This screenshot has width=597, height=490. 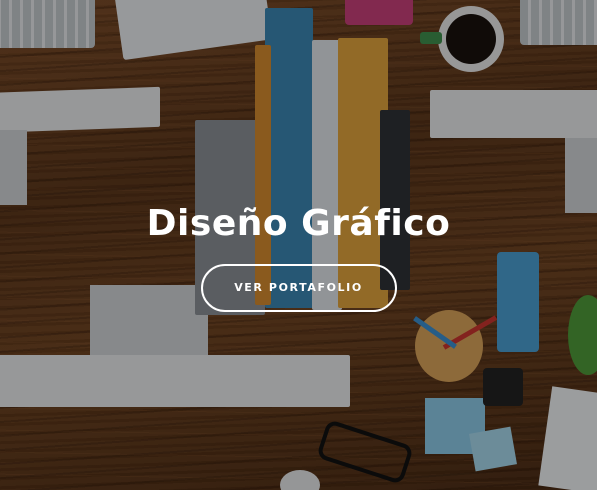 What do you see at coordinates (298, 288) in the screenshot?
I see `view-portfolio-button: VER PORTAFOLIO` at bounding box center [298, 288].